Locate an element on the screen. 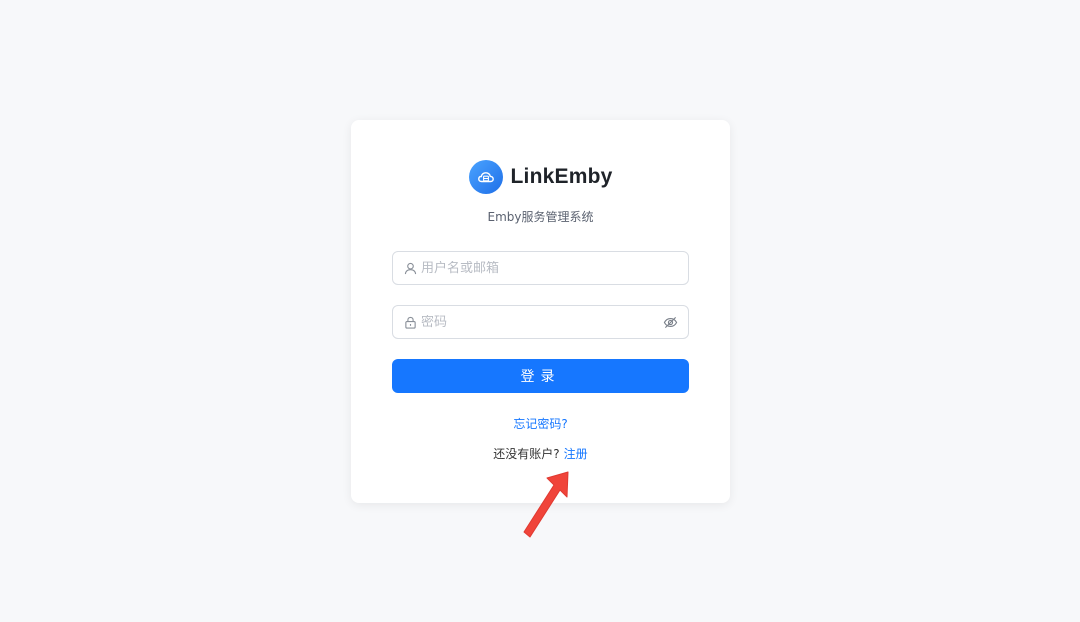  username-field-wrapper is located at coordinates (540, 268).